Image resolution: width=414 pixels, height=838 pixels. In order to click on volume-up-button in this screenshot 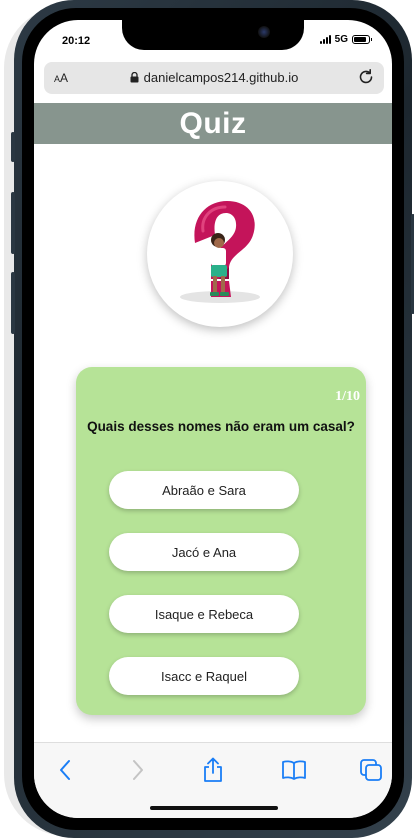, I will do `click(13, 223)`.